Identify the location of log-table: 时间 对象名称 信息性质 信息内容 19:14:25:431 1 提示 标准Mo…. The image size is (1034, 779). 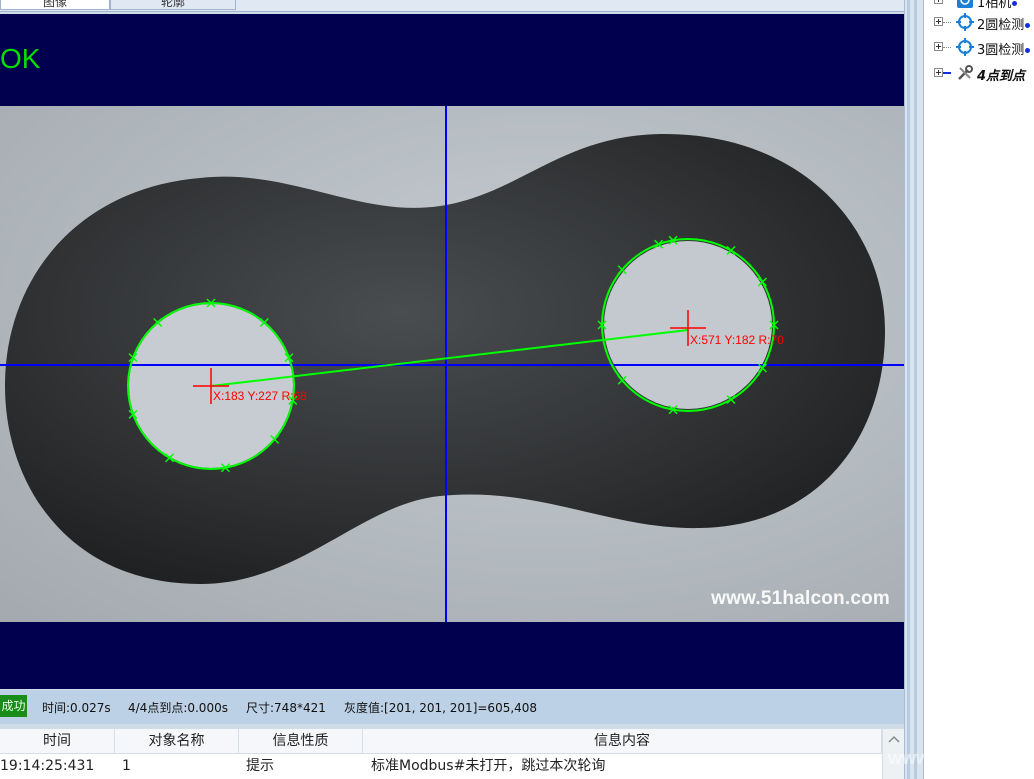
(452, 754).